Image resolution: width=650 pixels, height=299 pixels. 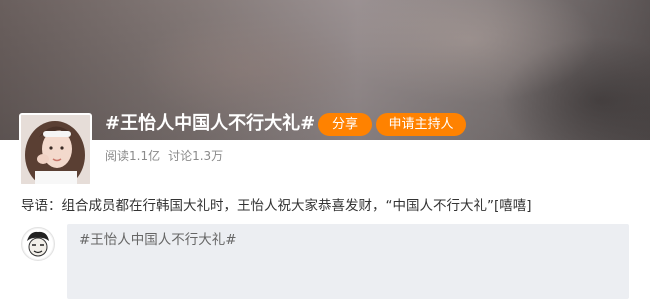 What do you see at coordinates (158, 240) in the screenshot?
I see `composer-text: #王怡人中国人不行大礼#` at bounding box center [158, 240].